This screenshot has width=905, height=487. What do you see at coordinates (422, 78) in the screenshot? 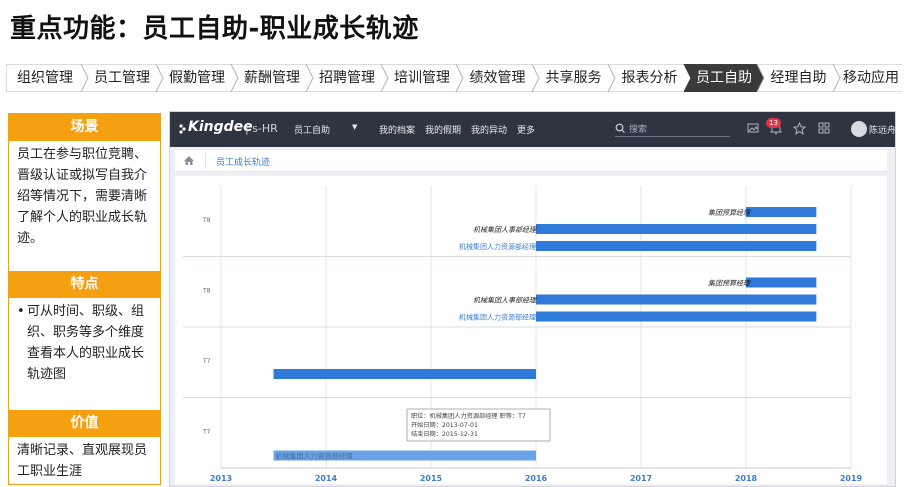
I see `nav-tab-5: 培训管理` at bounding box center [422, 78].